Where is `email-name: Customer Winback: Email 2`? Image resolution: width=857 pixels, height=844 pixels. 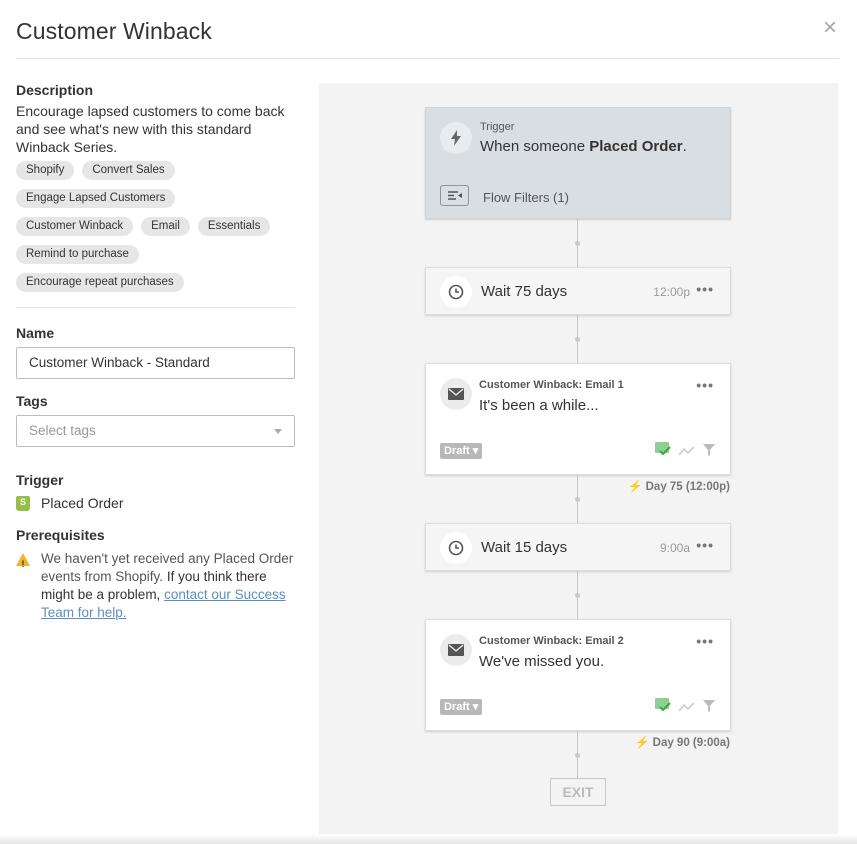
email-name: Customer Winback: Email 2 is located at coordinates (551, 641).